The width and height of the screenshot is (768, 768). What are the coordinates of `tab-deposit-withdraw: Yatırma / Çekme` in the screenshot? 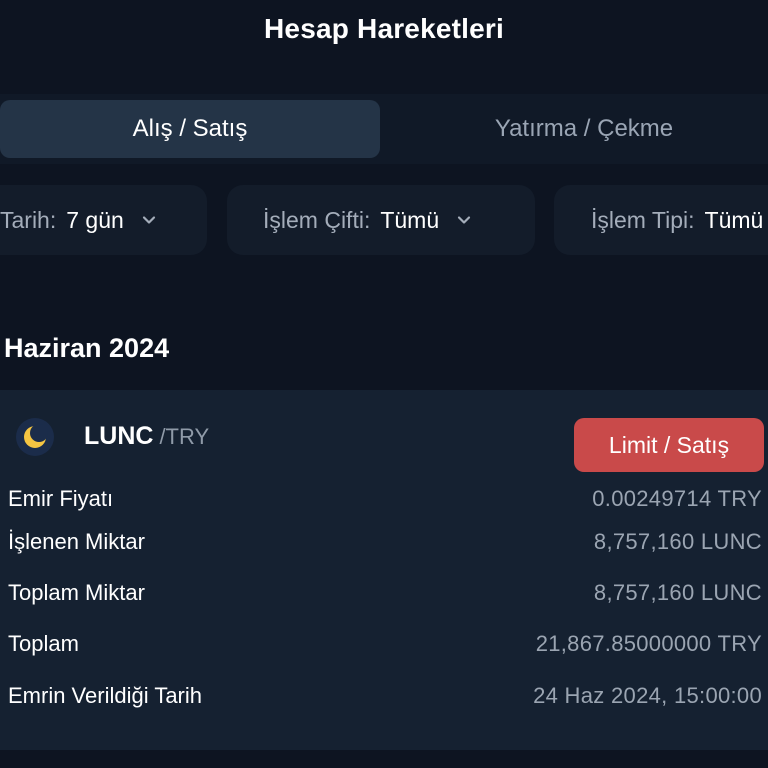 It's located at (574, 129).